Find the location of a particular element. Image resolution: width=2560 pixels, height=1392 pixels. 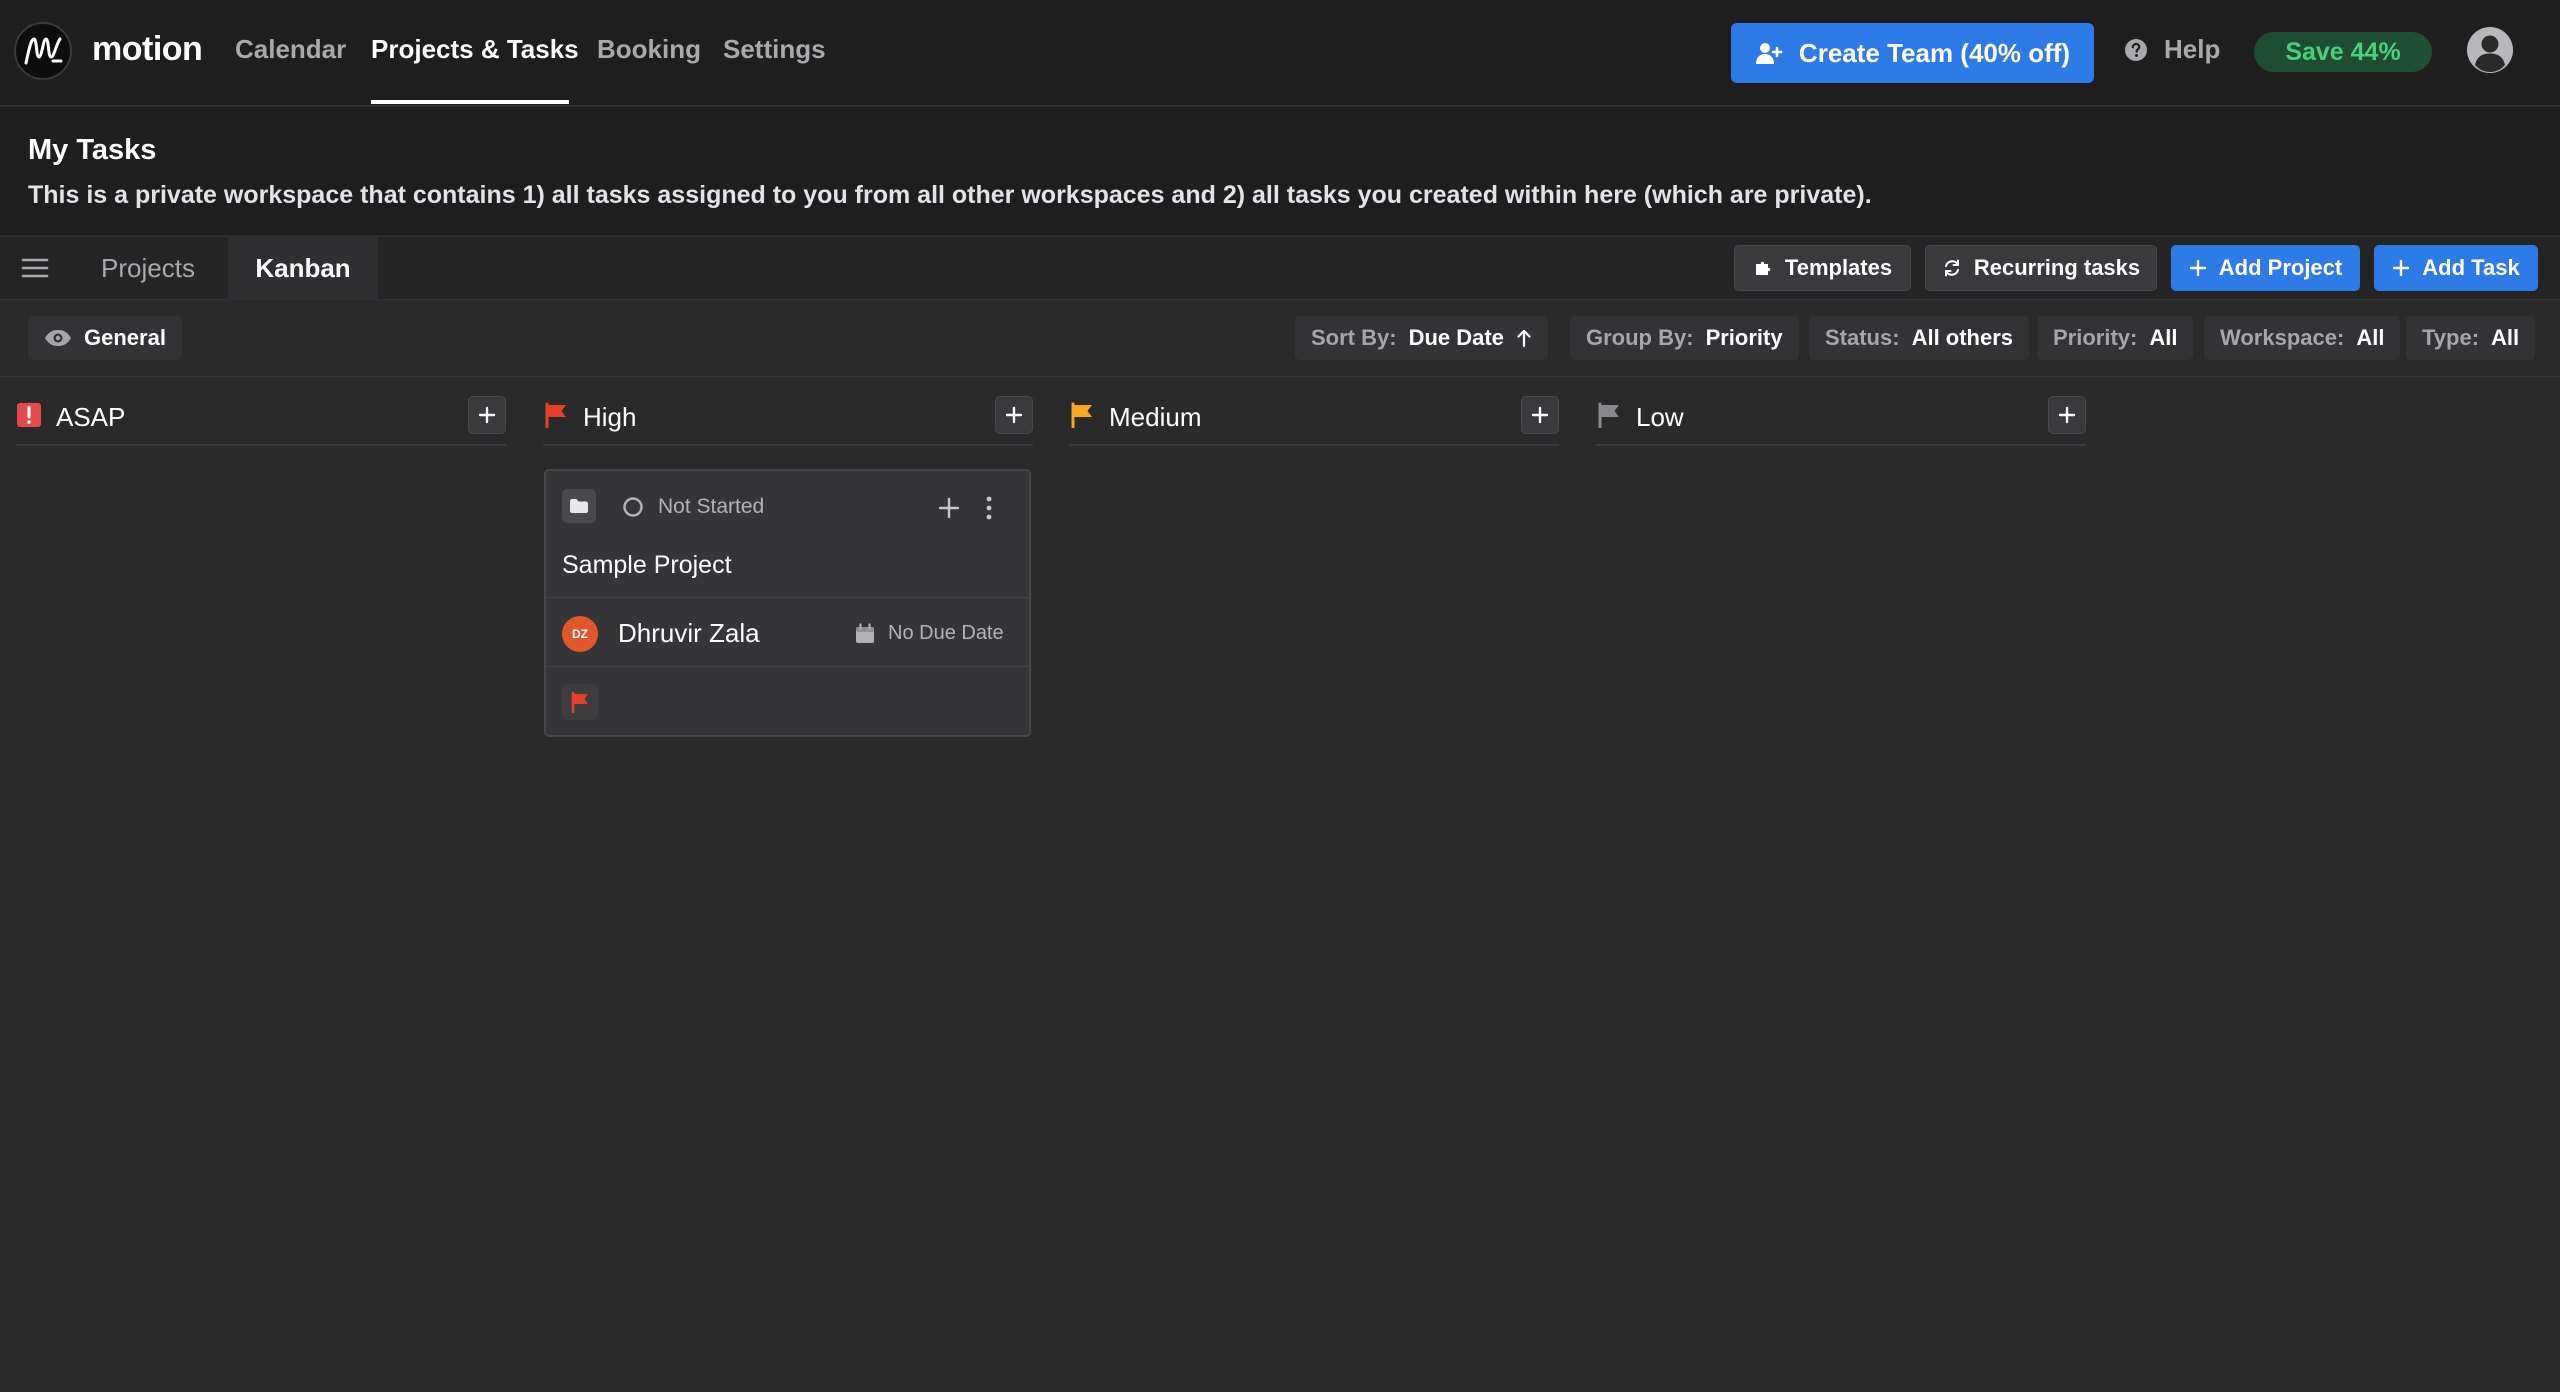

recurring-arrows-icon is located at coordinates (1951, 268).